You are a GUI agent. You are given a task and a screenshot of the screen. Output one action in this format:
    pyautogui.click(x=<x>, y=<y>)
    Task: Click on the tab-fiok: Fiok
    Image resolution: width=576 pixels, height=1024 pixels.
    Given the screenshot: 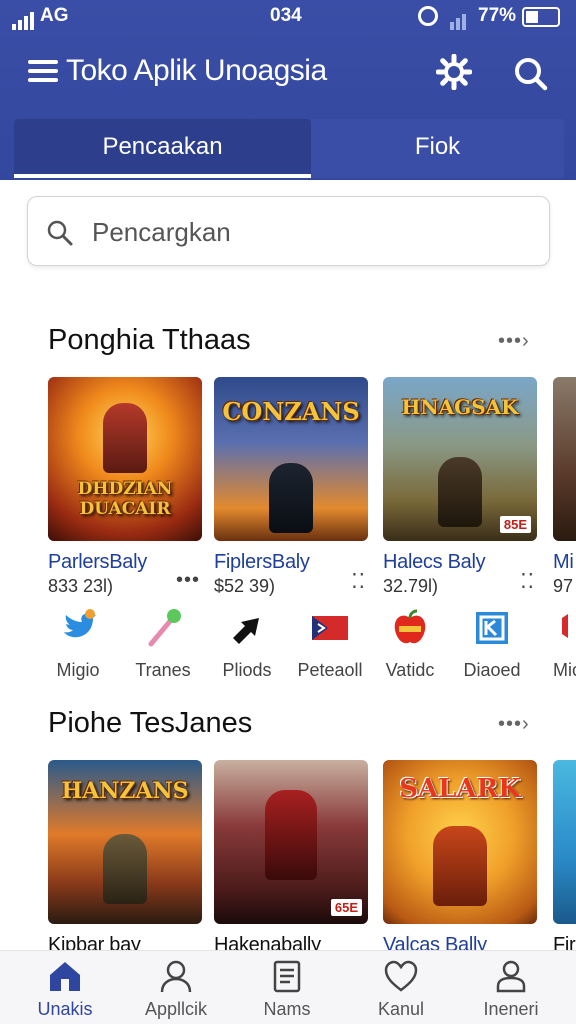 What is the action you would take?
    pyautogui.click(x=437, y=148)
    